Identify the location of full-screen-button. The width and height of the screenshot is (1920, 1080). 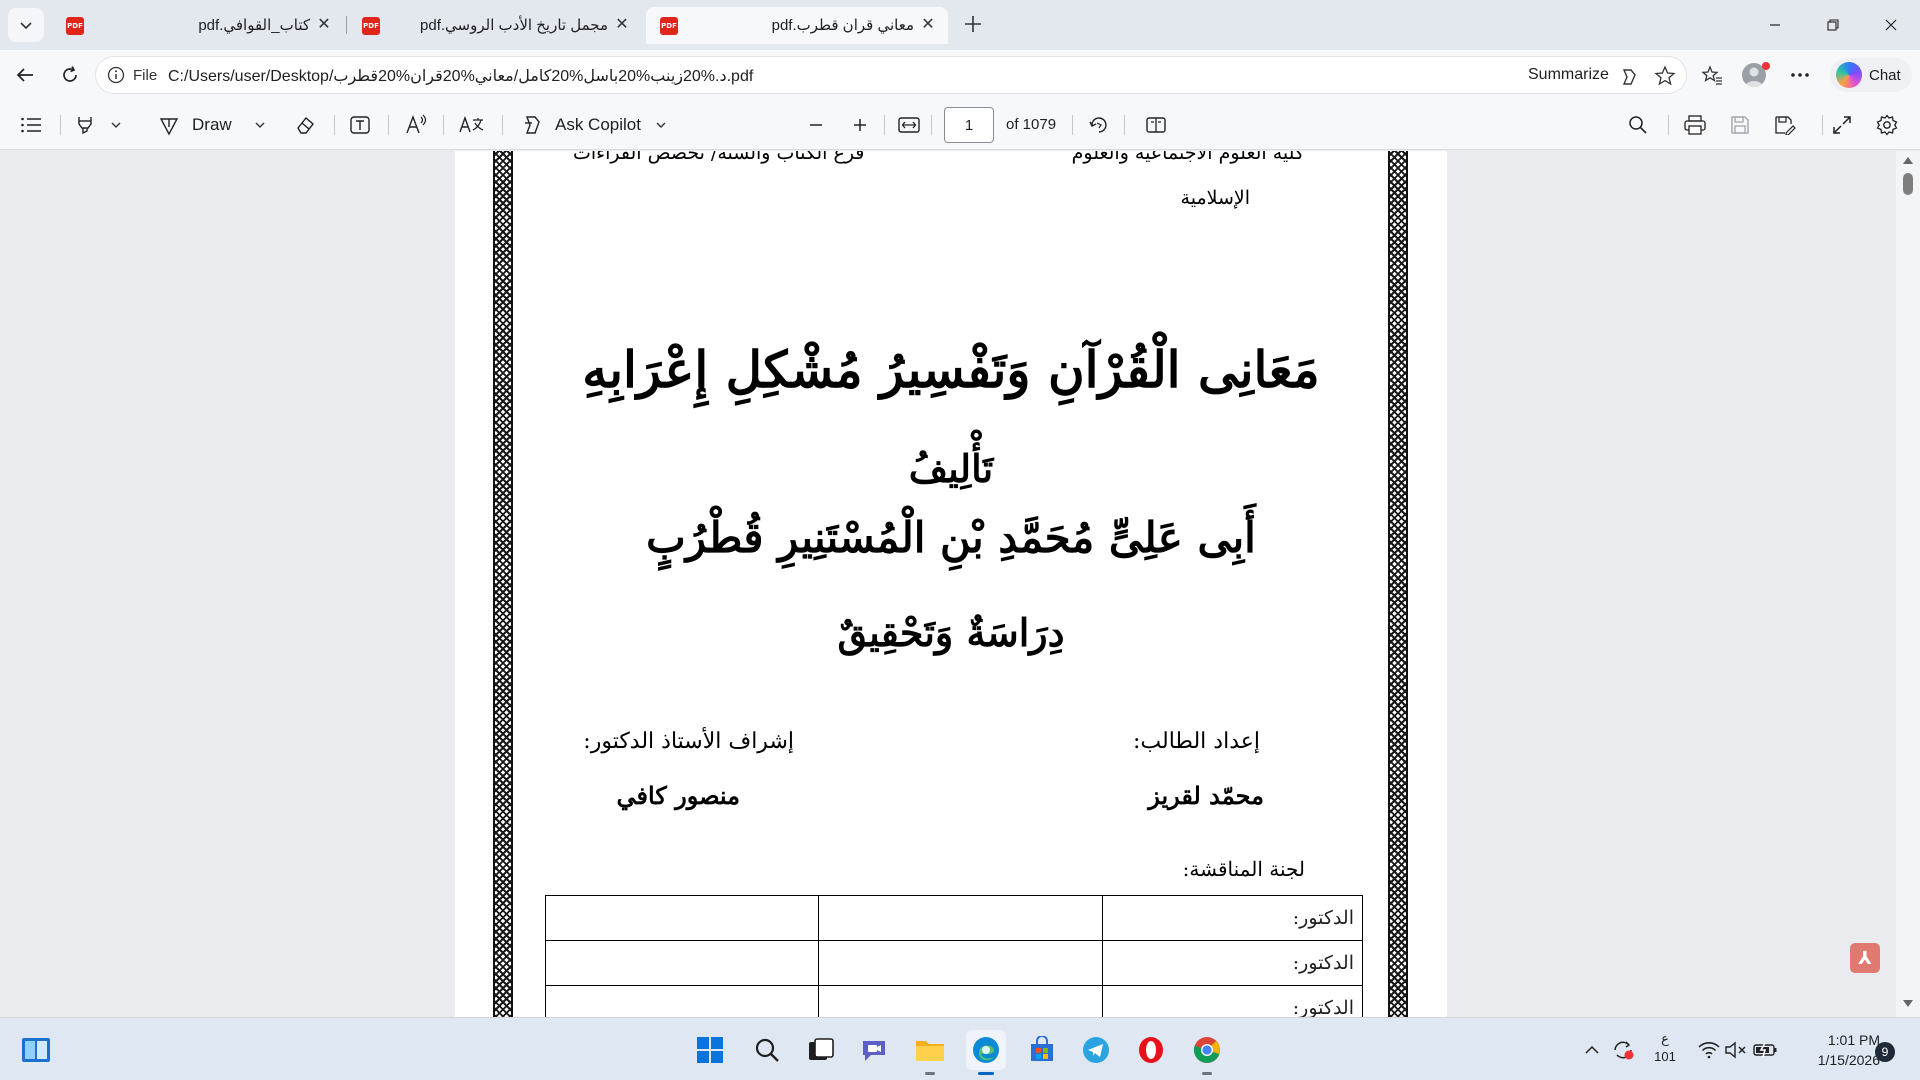
(1842, 125).